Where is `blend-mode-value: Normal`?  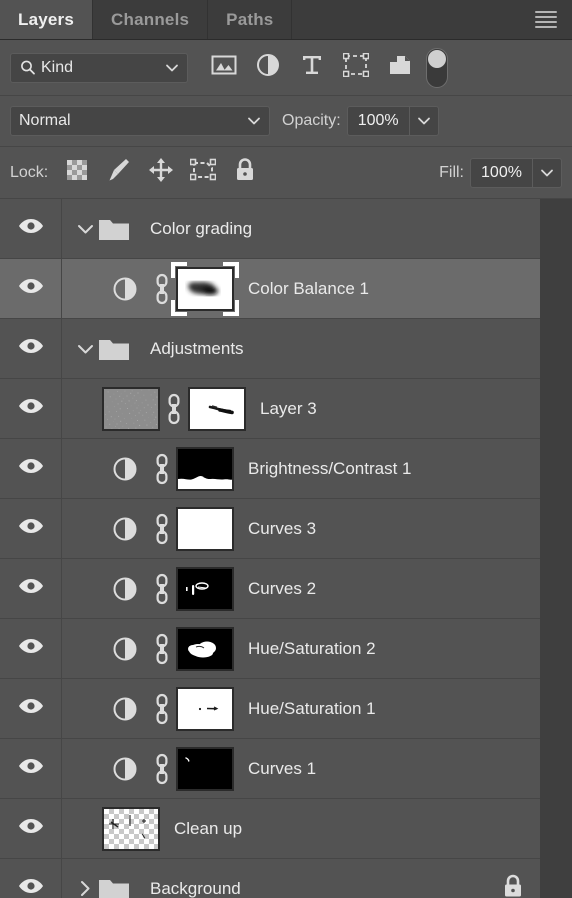 blend-mode-value: Normal is located at coordinates (45, 120).